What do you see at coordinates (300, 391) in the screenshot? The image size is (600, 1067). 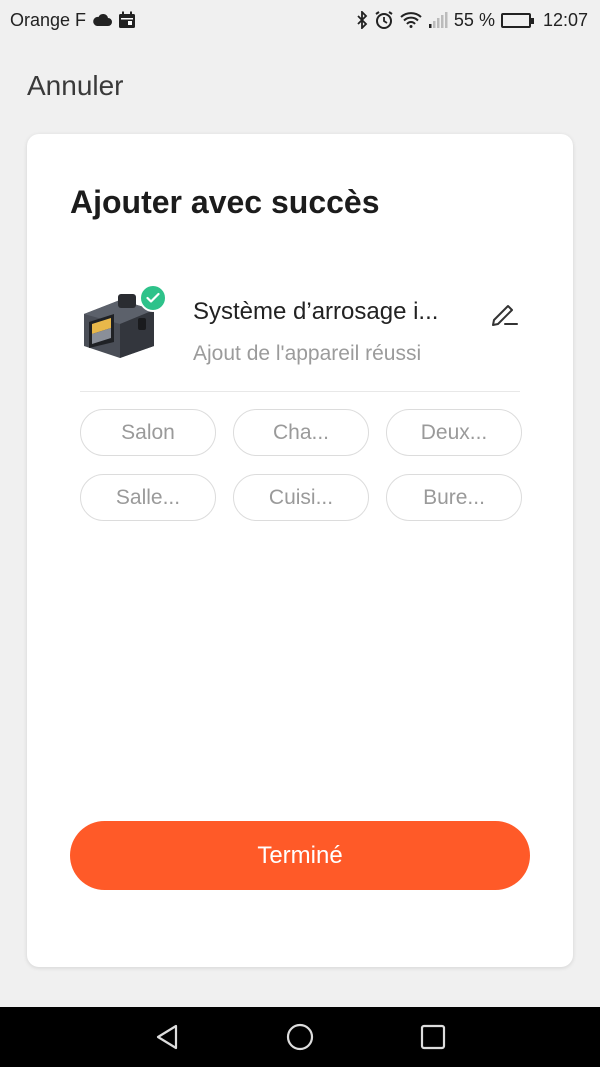 I see `divider` at bounding box center [300, 391].